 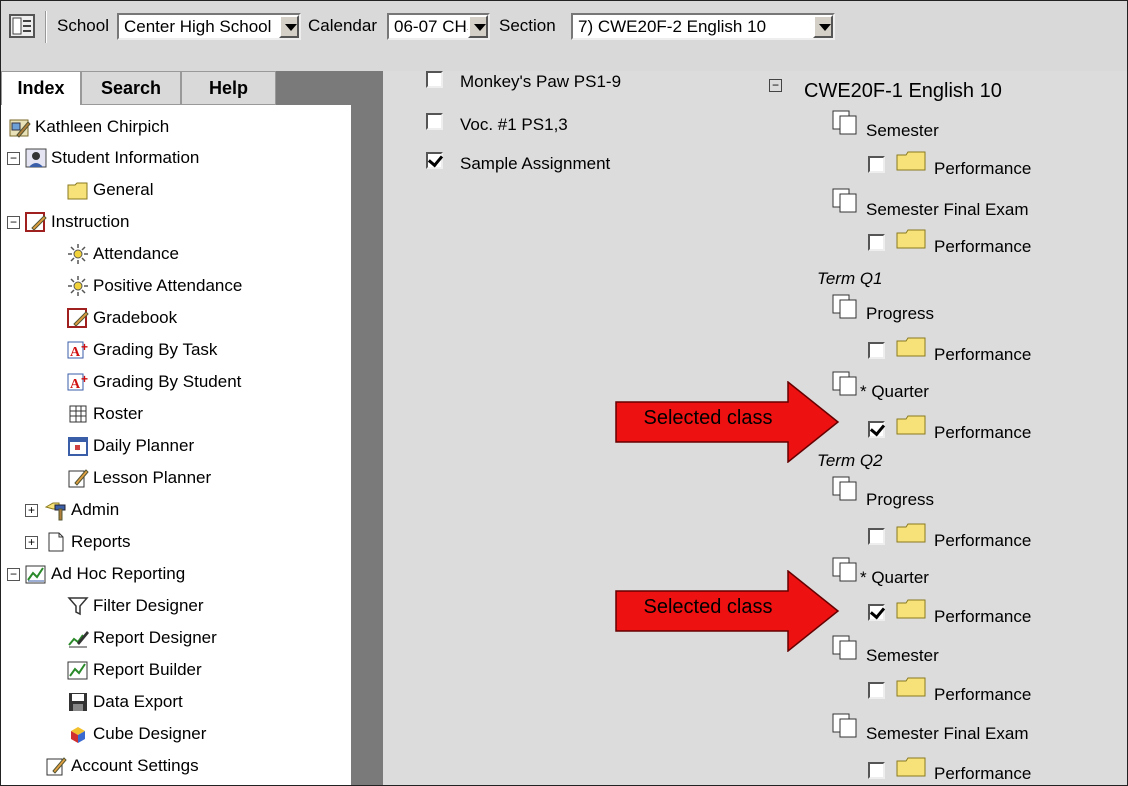 What do you see at coordinates (147, 669) in the screenshot?
I see `sidebar-item-label: Report Builder` at bounding box center [147, 669].